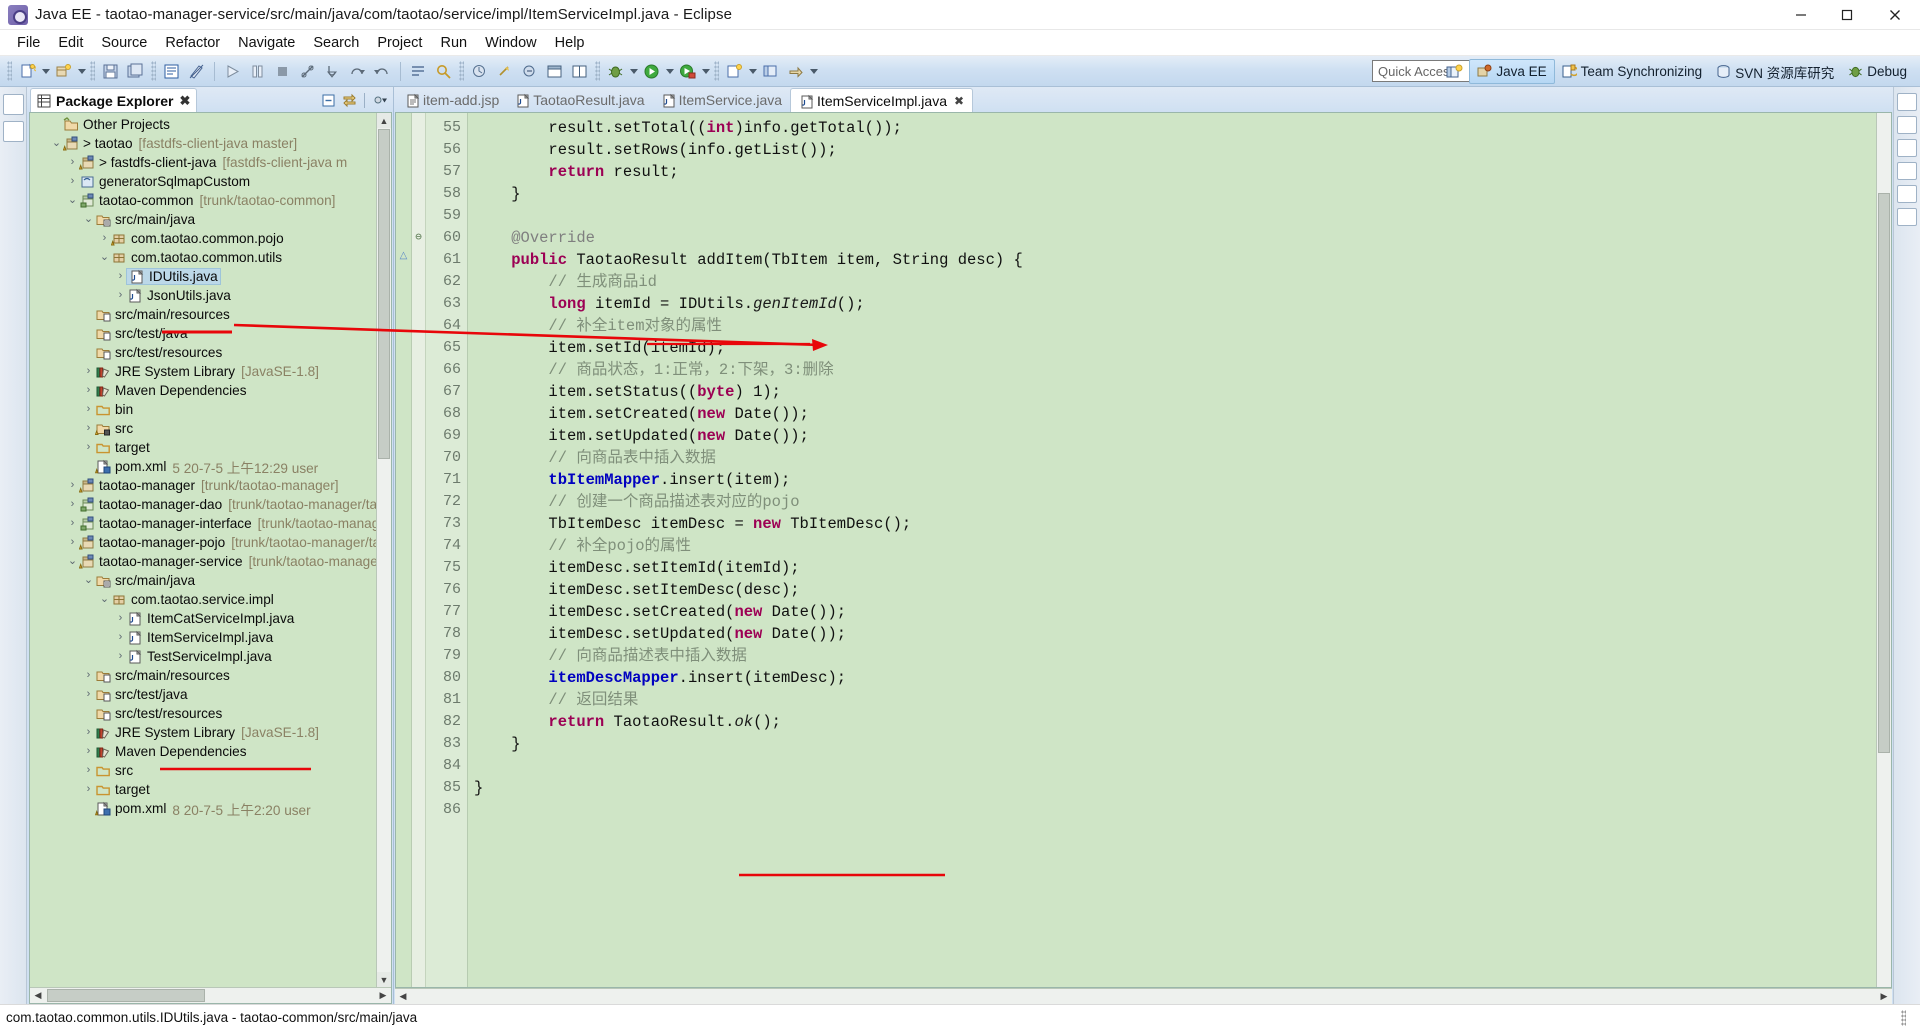  What do you see at coordinates (795, 71) in the screenshot?
I see `forward-nav-icon` at bounding box center [795, 71].